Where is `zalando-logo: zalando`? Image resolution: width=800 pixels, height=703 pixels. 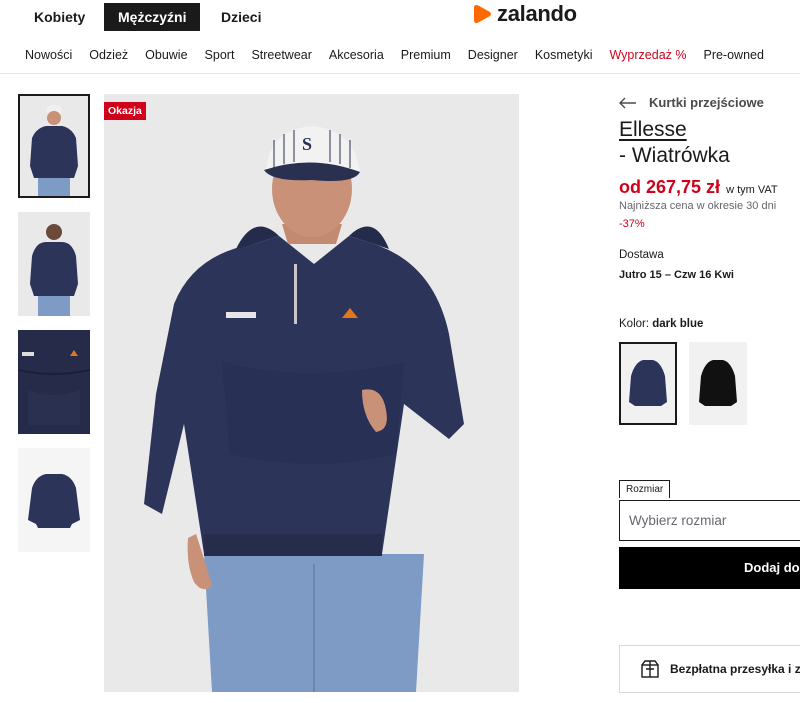
zalando-logo: zalando is located at coordinates (524, 13).